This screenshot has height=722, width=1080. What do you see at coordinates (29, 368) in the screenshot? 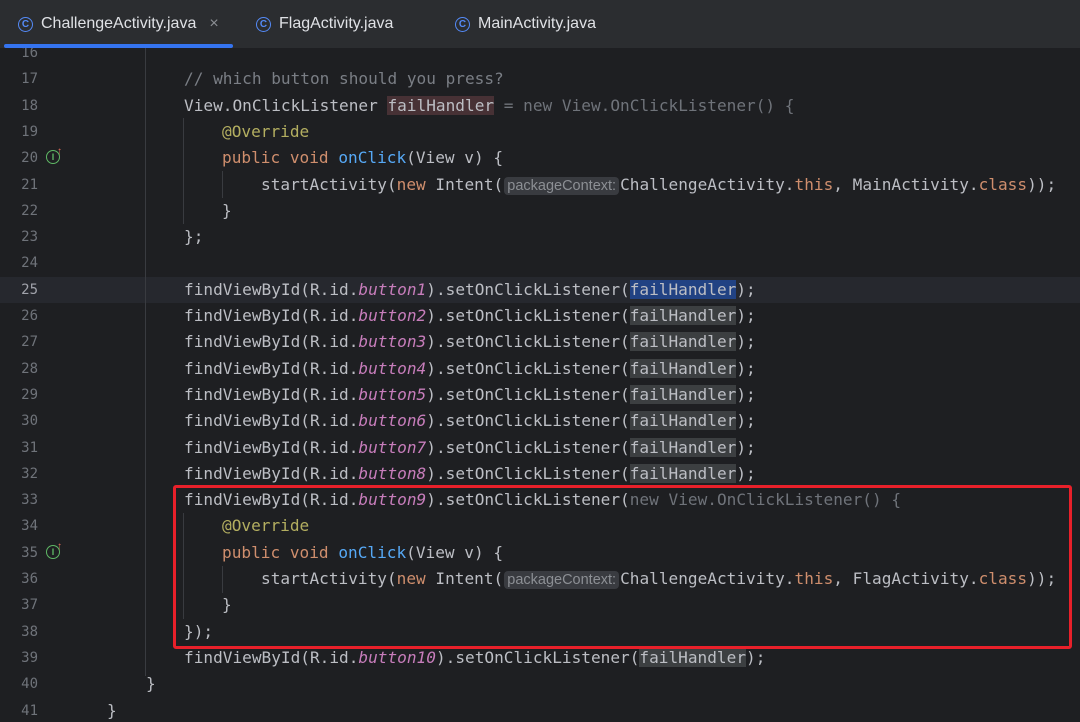
I see `line-number: 28` at bounding box center [29, 368].